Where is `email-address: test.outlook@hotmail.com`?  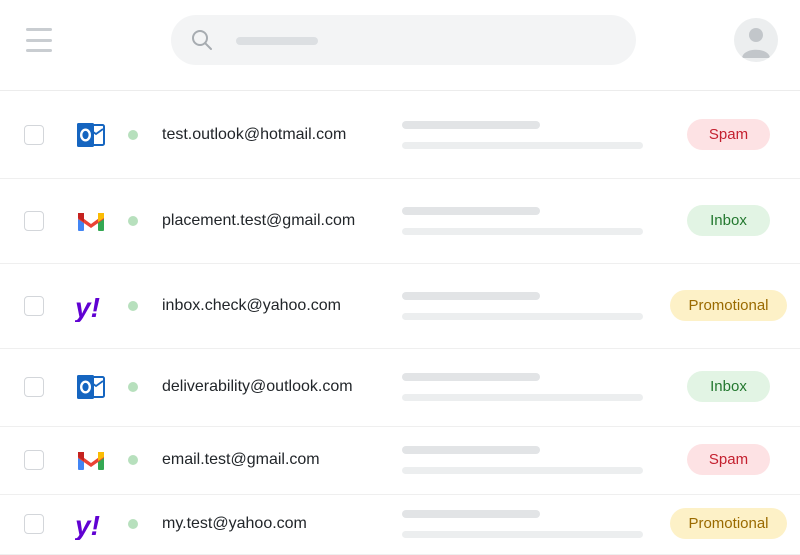 email-address: test.outlook@hotmail.com is located at coordinates (254, 134).